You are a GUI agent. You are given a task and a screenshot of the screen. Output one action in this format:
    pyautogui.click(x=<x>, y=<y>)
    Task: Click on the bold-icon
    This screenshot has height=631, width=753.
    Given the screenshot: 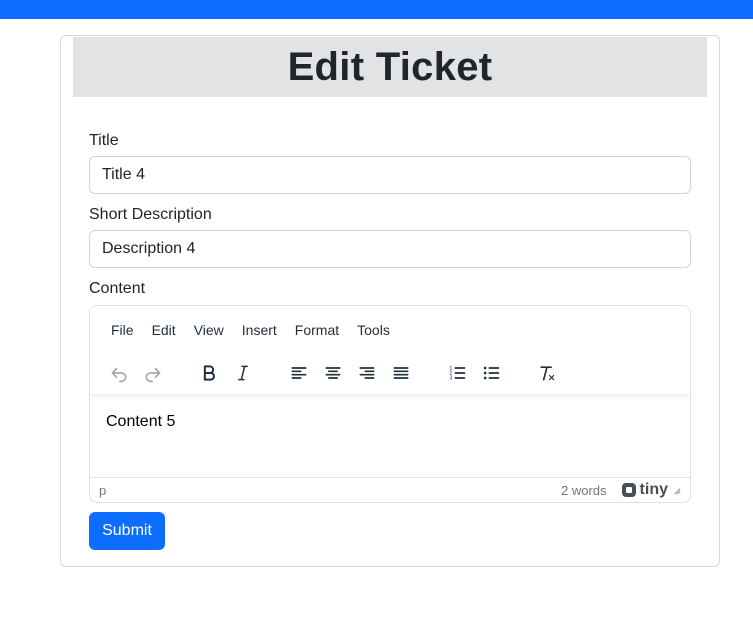 What is the action you would take?
    pyautogui.click(x=209, y=373)
    